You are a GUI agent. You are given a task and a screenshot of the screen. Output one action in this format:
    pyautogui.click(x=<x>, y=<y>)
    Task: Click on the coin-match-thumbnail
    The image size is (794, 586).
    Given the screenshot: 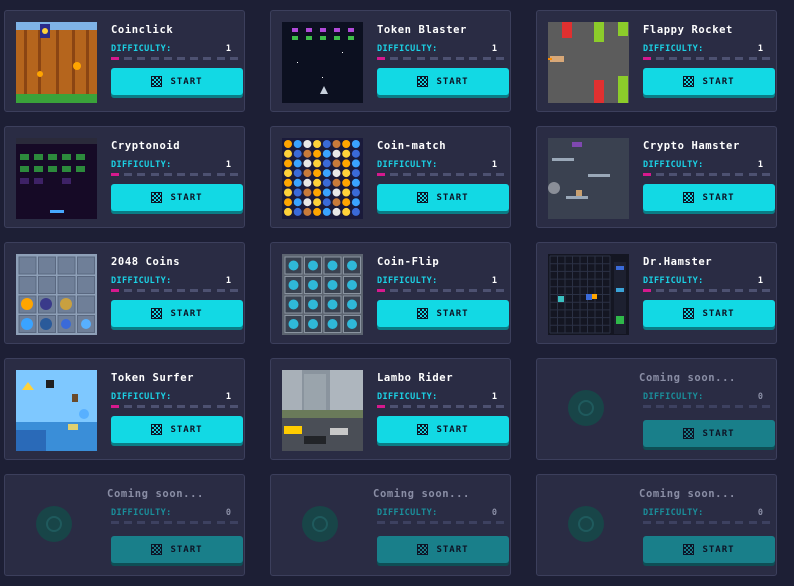 What is the action you would take?
    pyautogui.click(x=322, y=178)
    